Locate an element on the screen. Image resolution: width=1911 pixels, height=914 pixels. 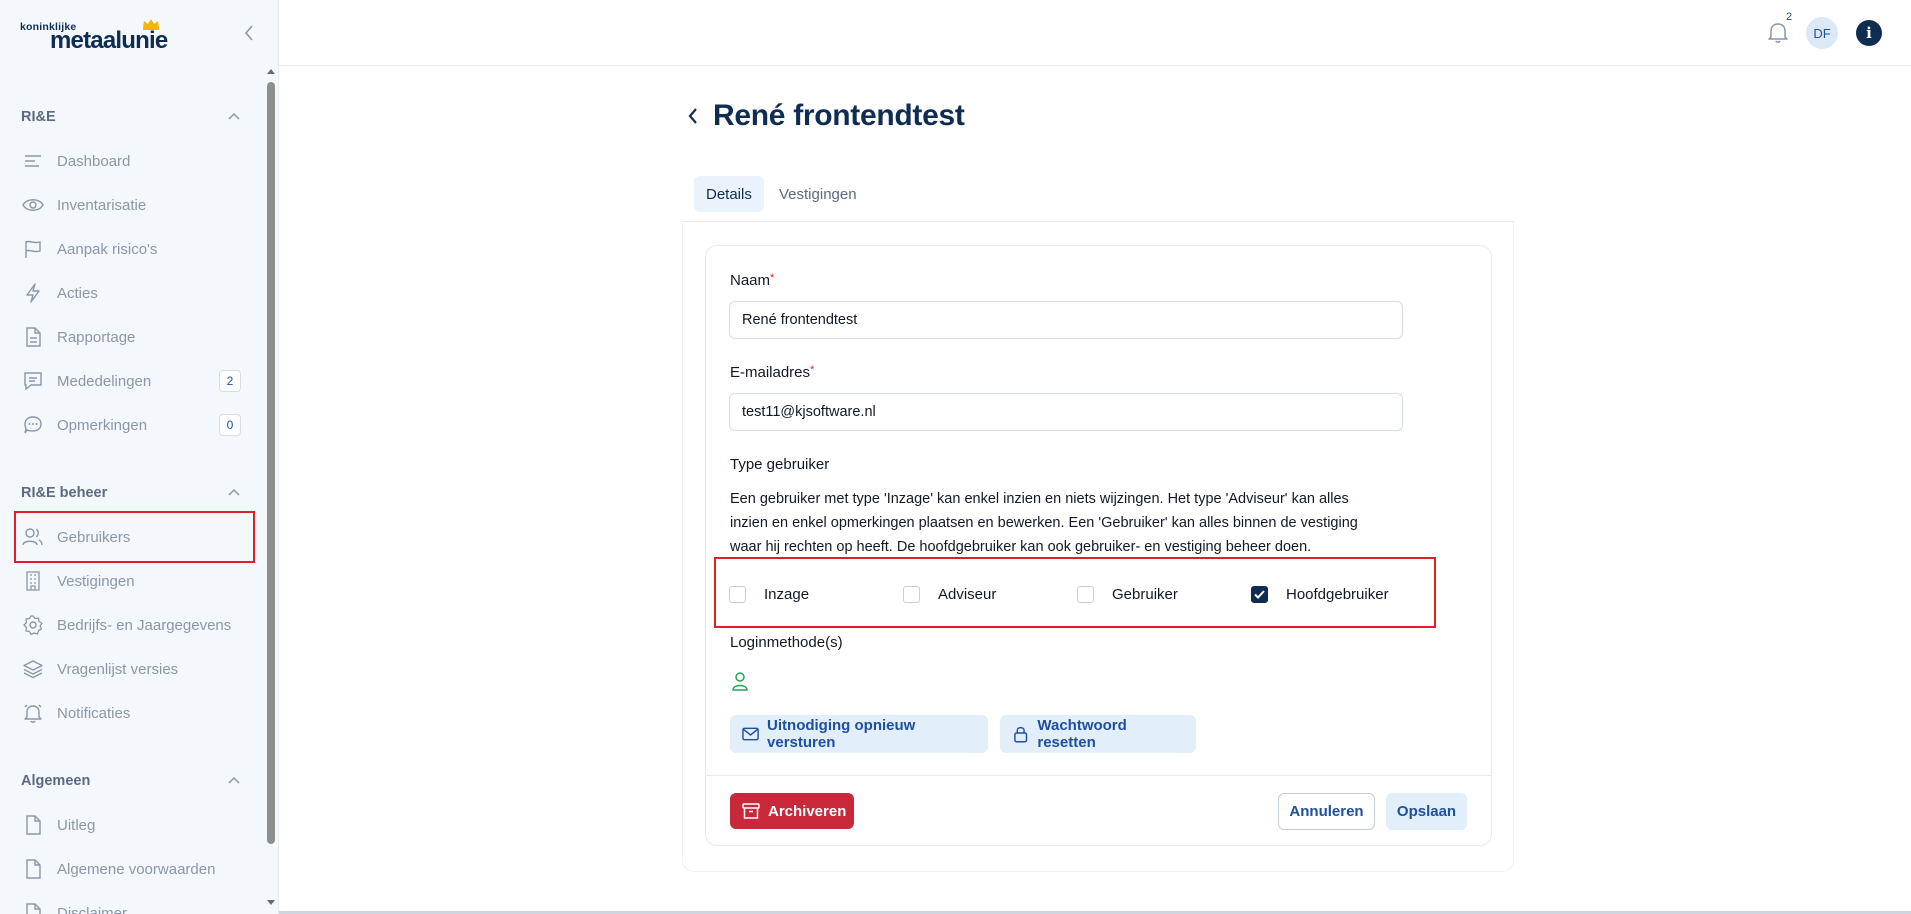
sidebar-item-opmerkingen: Opmerkingen 0 is located at coordinates (131, 425).